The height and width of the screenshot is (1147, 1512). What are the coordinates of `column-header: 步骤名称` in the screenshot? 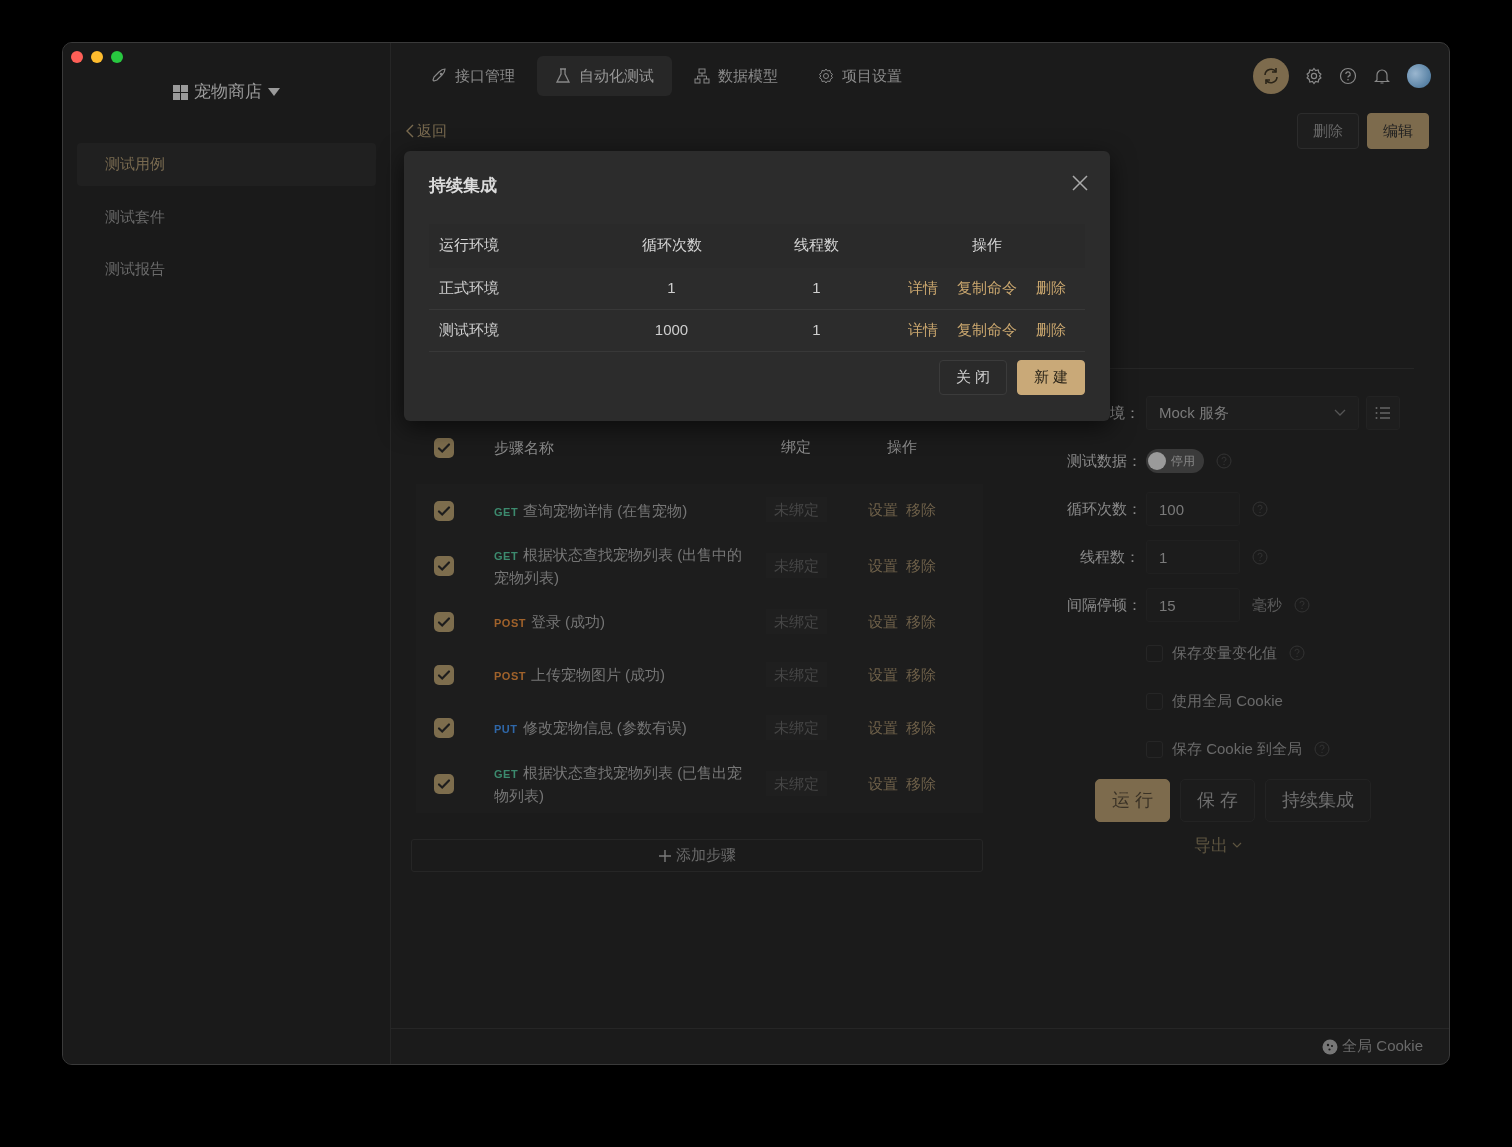 It's located at (524, 447).